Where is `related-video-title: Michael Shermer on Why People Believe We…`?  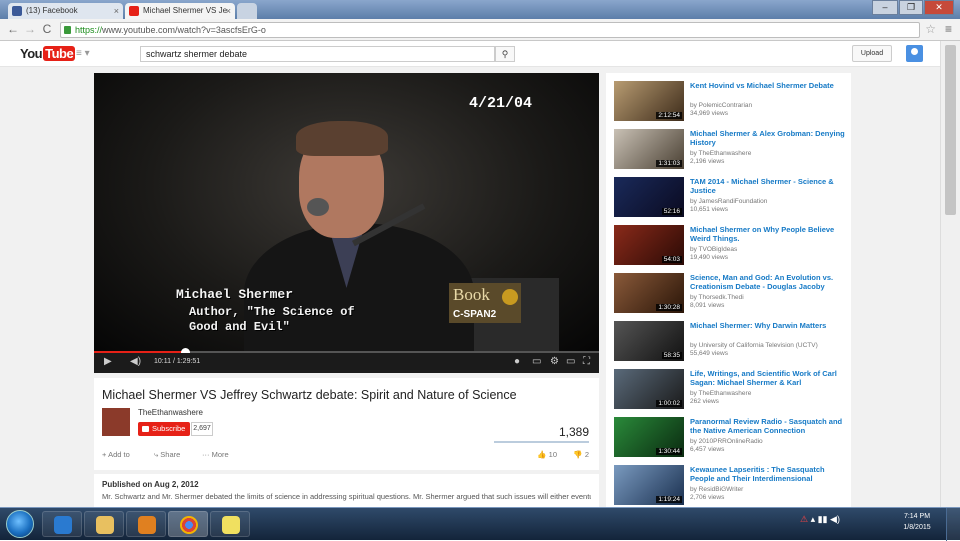 related-video-title: Michael Shermer on Why People Believe We… is located at coordinates (767, 234).